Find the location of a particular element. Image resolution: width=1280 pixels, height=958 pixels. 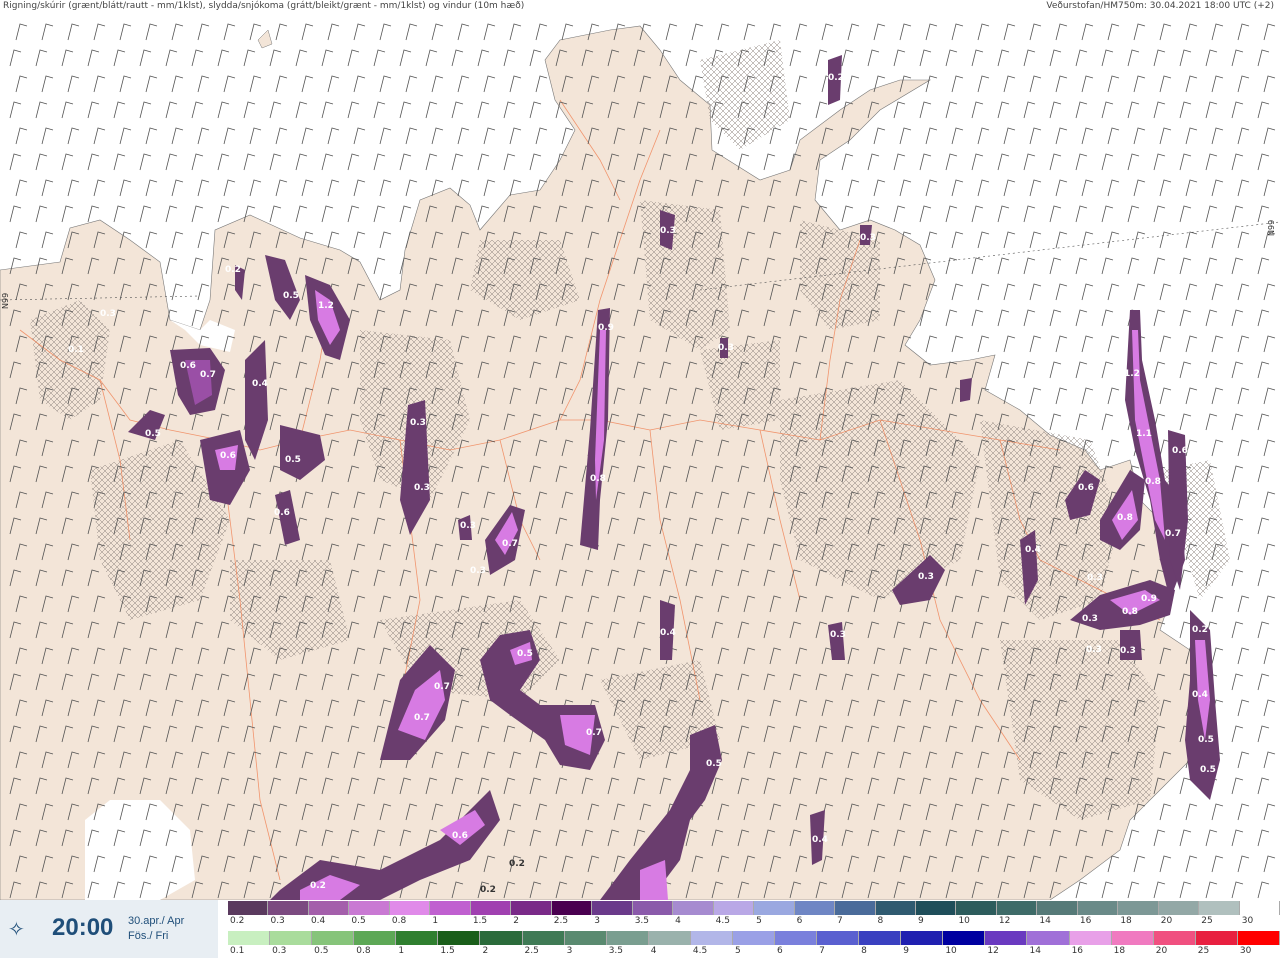

time-panel: ✧ 20:00 30.apr./ Apr Fös./ Fri is located at coordinates (109, 929).